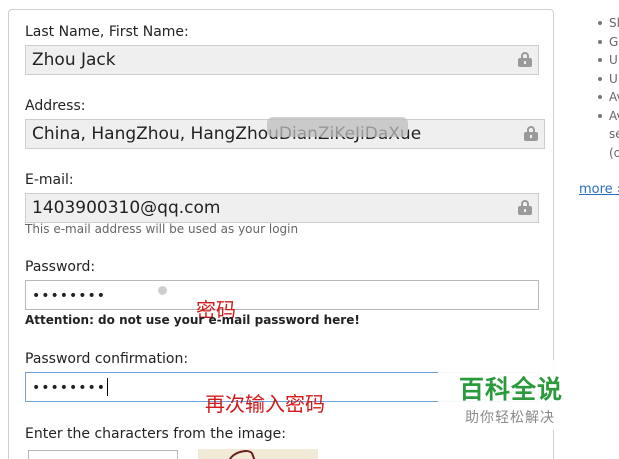 This screenshot has width=619, height=459. What do you see at coordinates (510, 418) in the screenshot?
I see `watermark-subtitle: 助你轻松解决` at bounding box center [510, 418].